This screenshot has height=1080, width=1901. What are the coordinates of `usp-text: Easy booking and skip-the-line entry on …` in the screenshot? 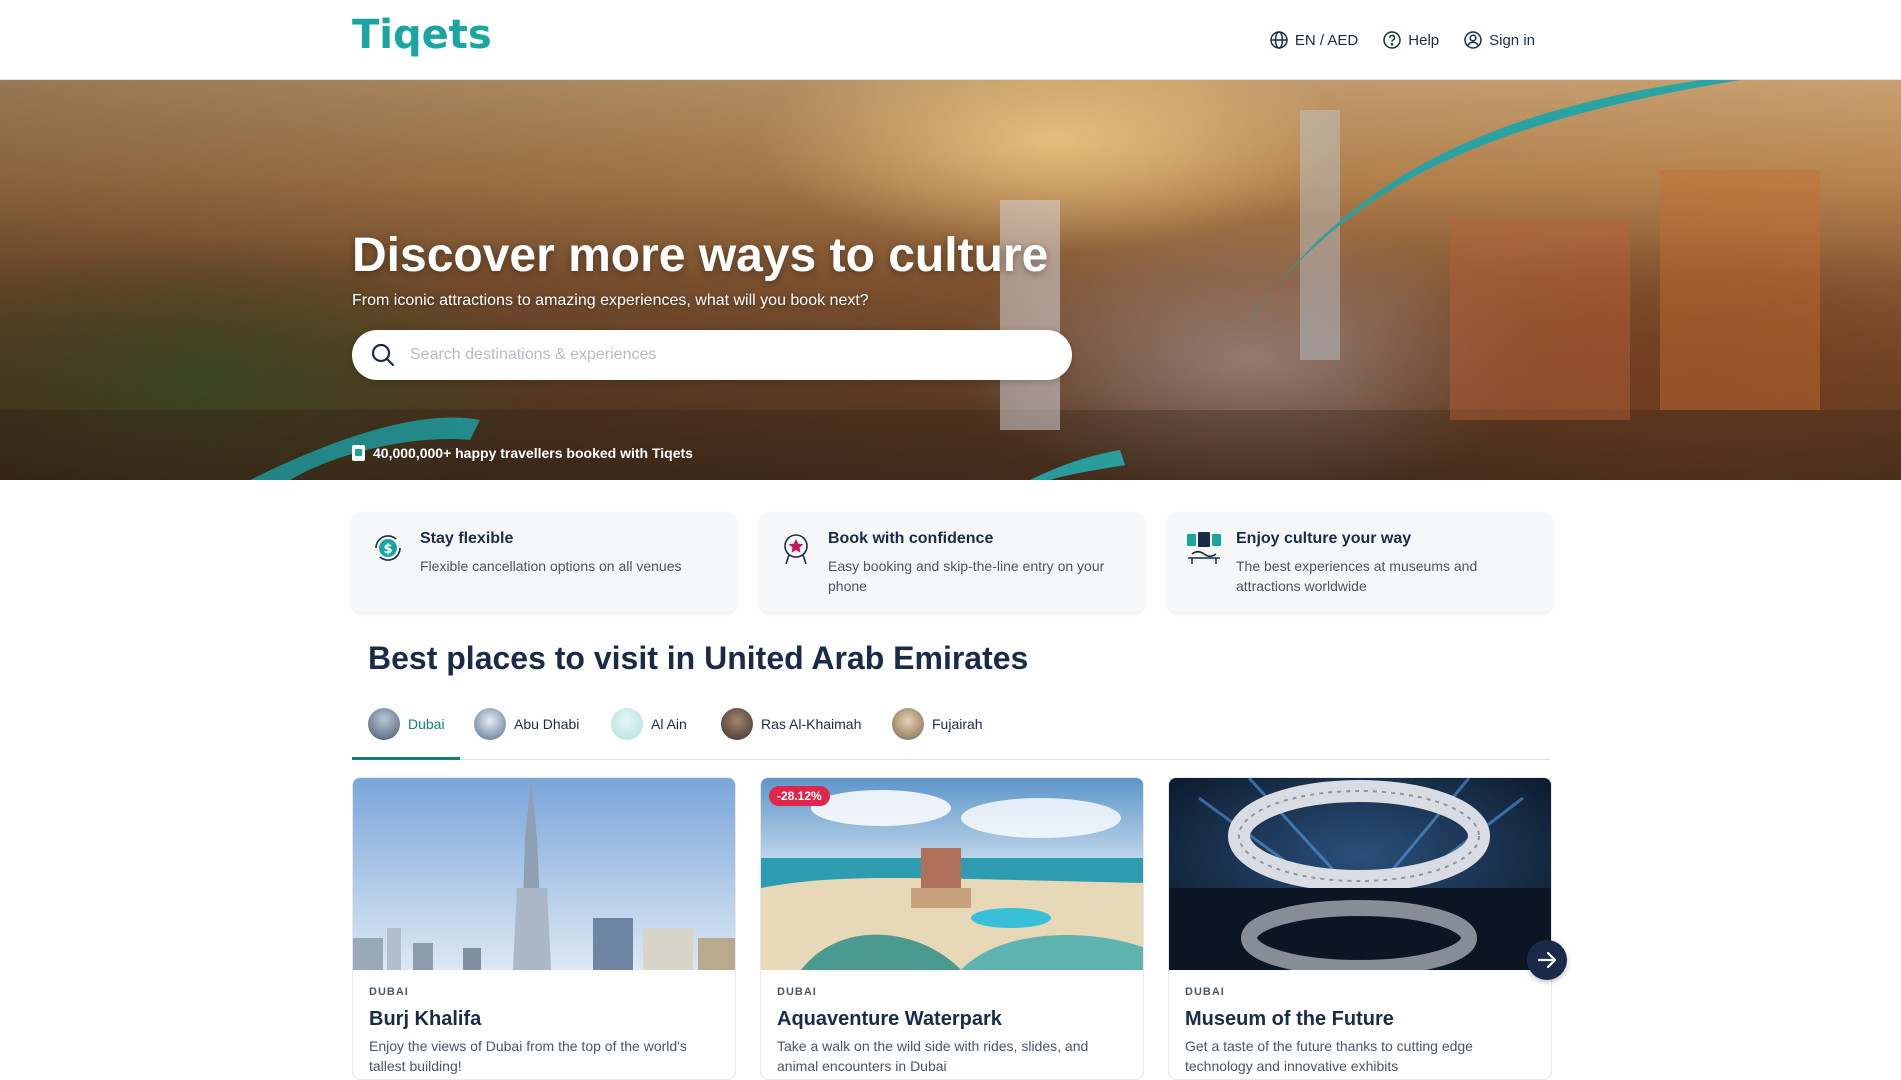 It's located at (966, 576).